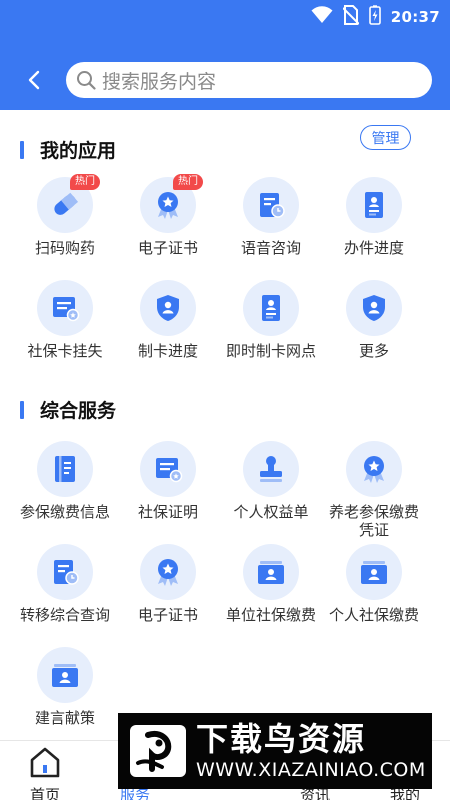  I want to click on service-label: 办件进度, so click(373, 248).